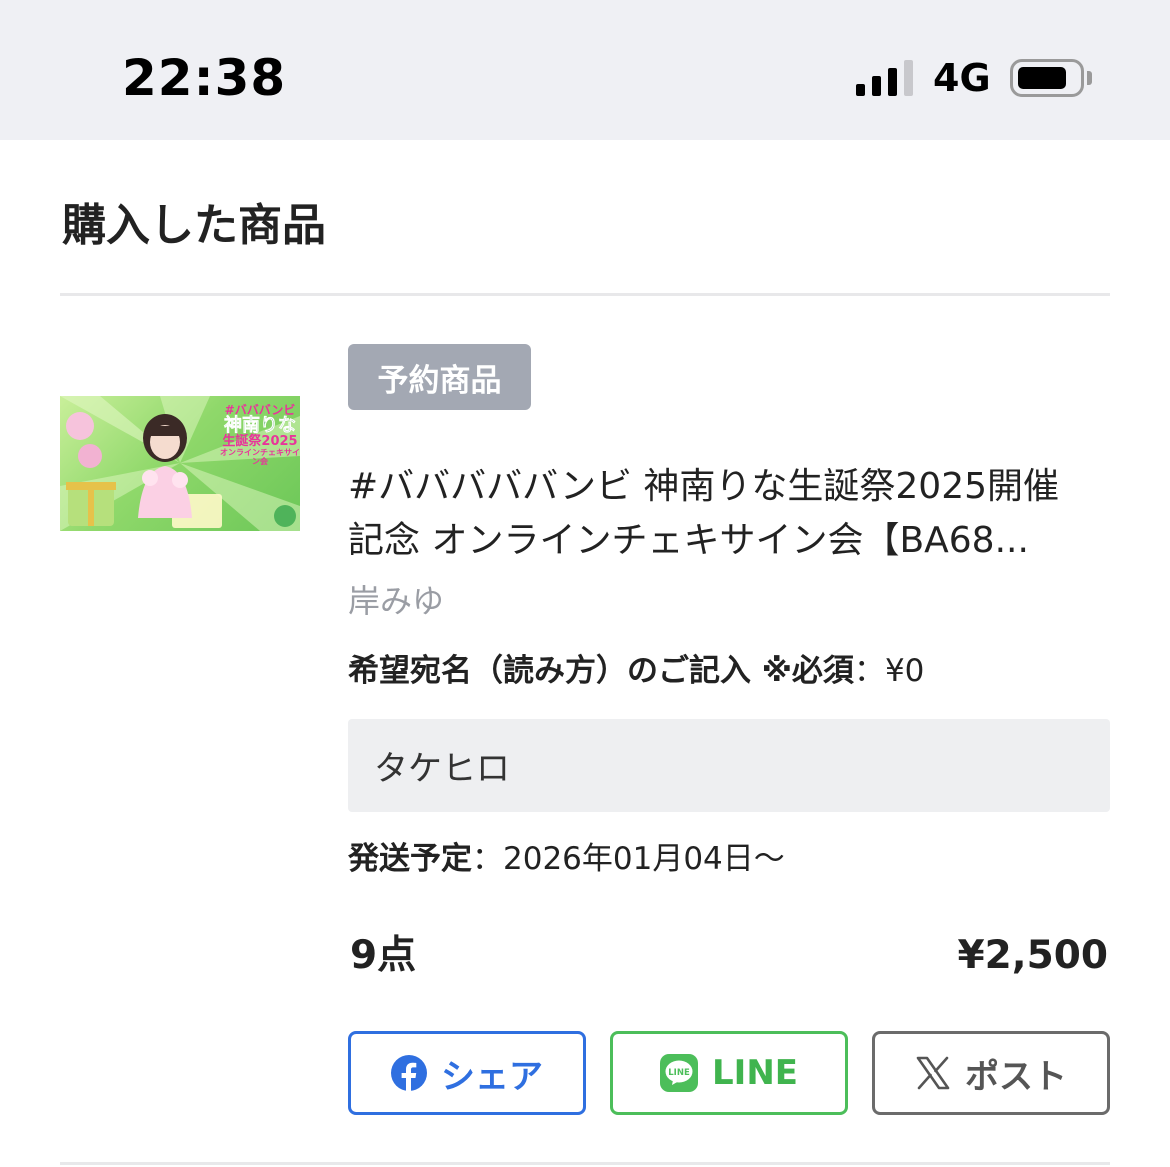  I want to click on line-share-button: LINE LINE, so click(729, 1073).